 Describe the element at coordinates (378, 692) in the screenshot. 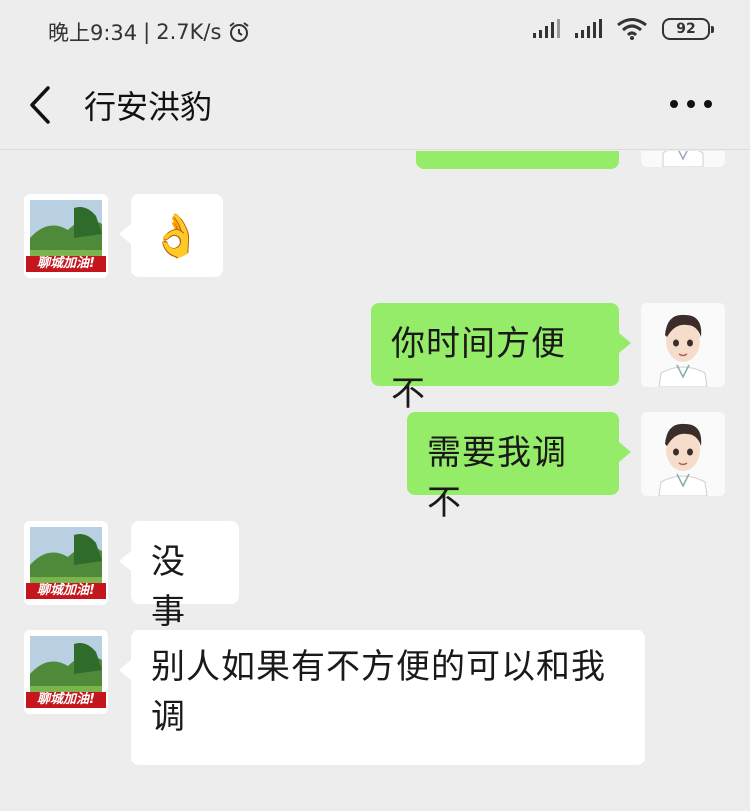

I see `message-text: 别人如果有不方便的可以和我调` at that location.